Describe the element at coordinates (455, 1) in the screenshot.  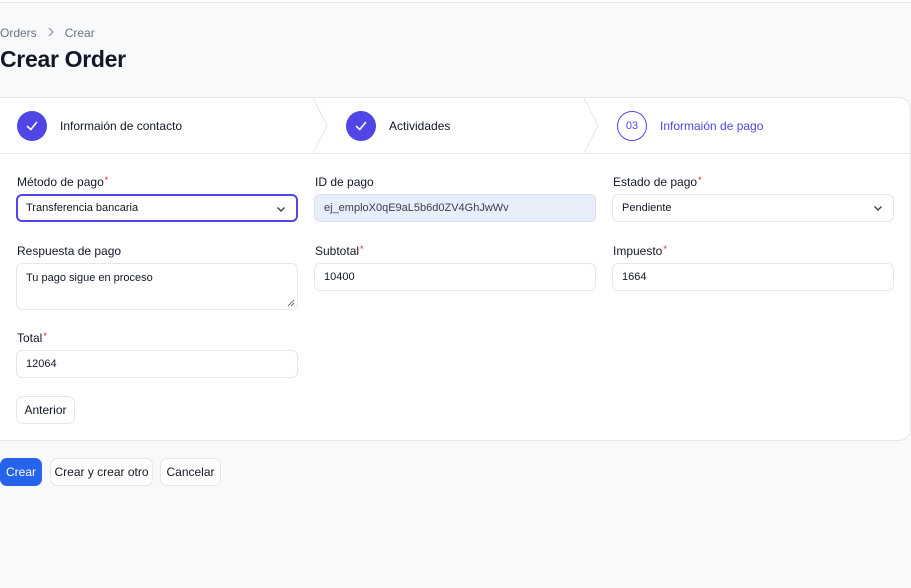
I see `top-bar-divider` at that location.